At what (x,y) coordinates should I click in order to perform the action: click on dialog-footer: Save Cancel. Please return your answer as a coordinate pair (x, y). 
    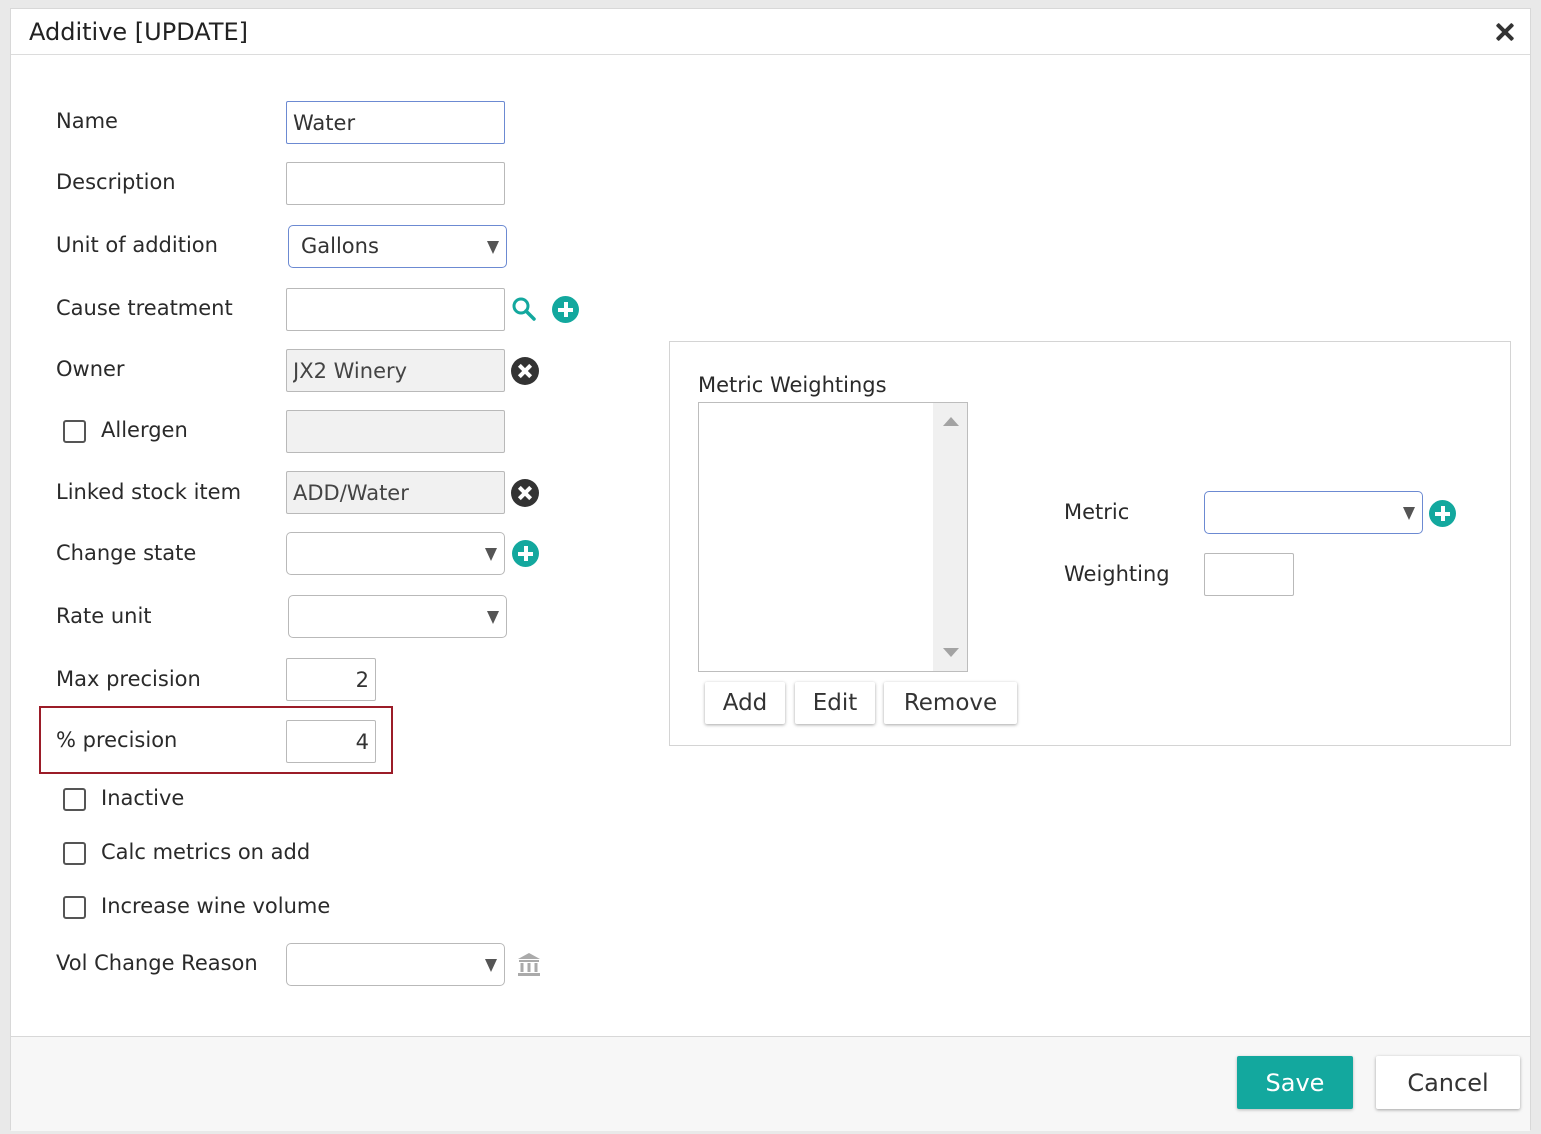
    Looking at the image, I should click on (770, 1083).